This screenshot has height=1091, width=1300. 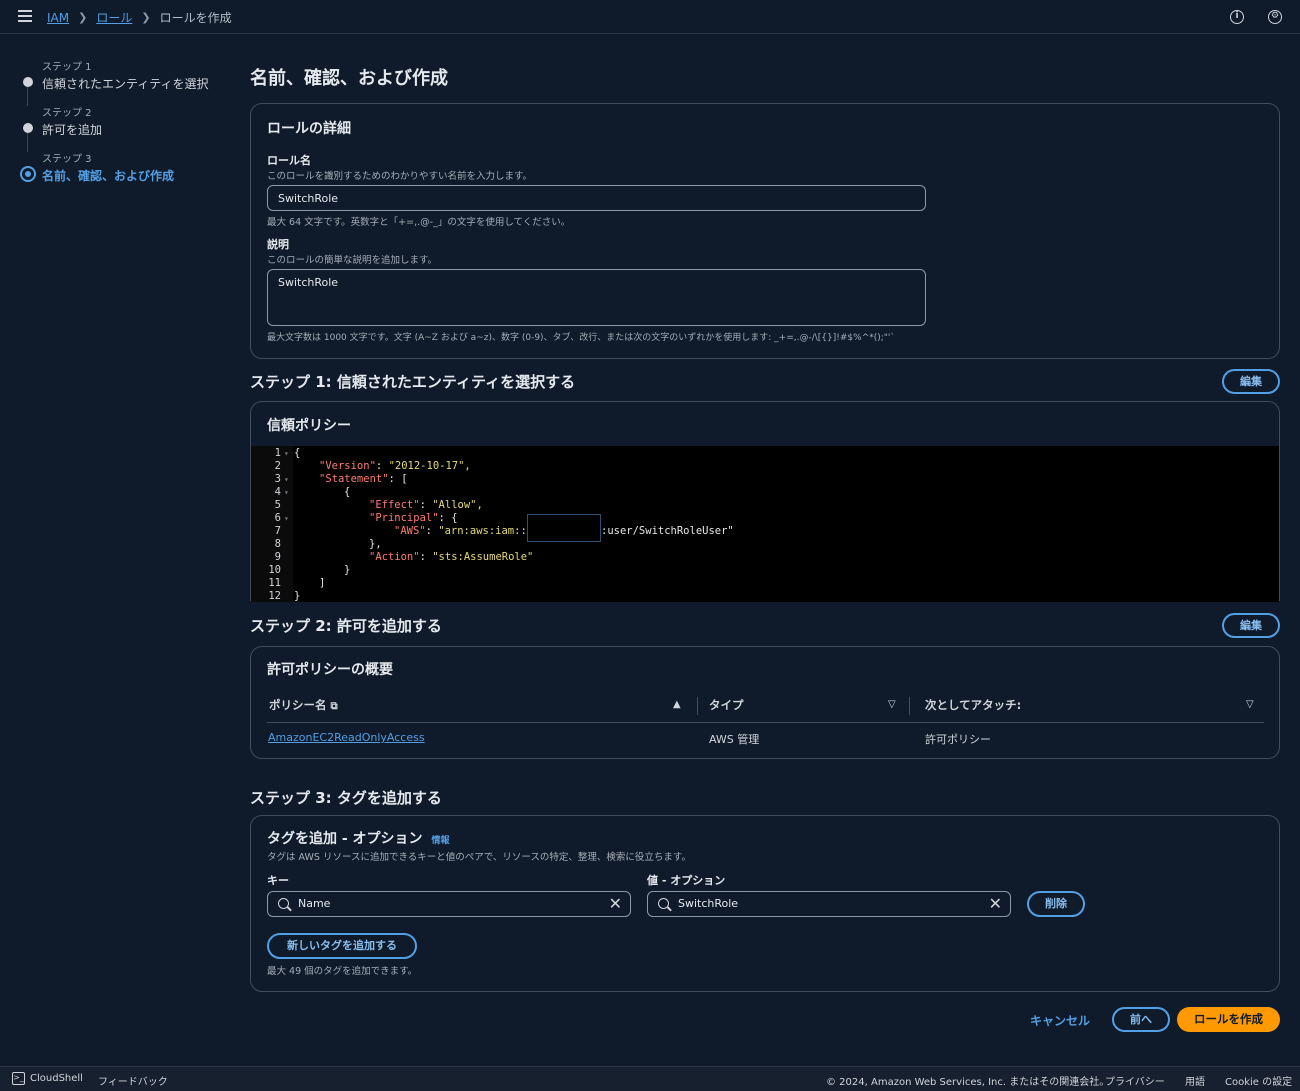 What do you see at coordinates (765, 722) in the screenshot?
I see `table-header-divider` at bounding box center [765, 722].